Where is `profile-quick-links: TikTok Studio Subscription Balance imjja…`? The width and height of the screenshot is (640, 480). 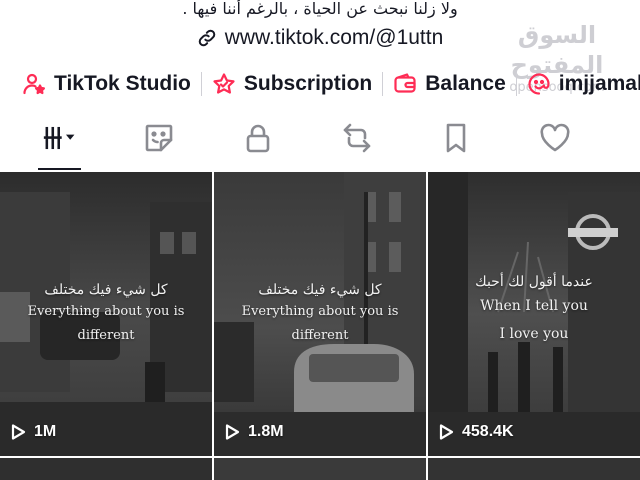
profile-quick-links: TikTok Studio Subscription Balance imjja… is located at coordinates (320, 84).